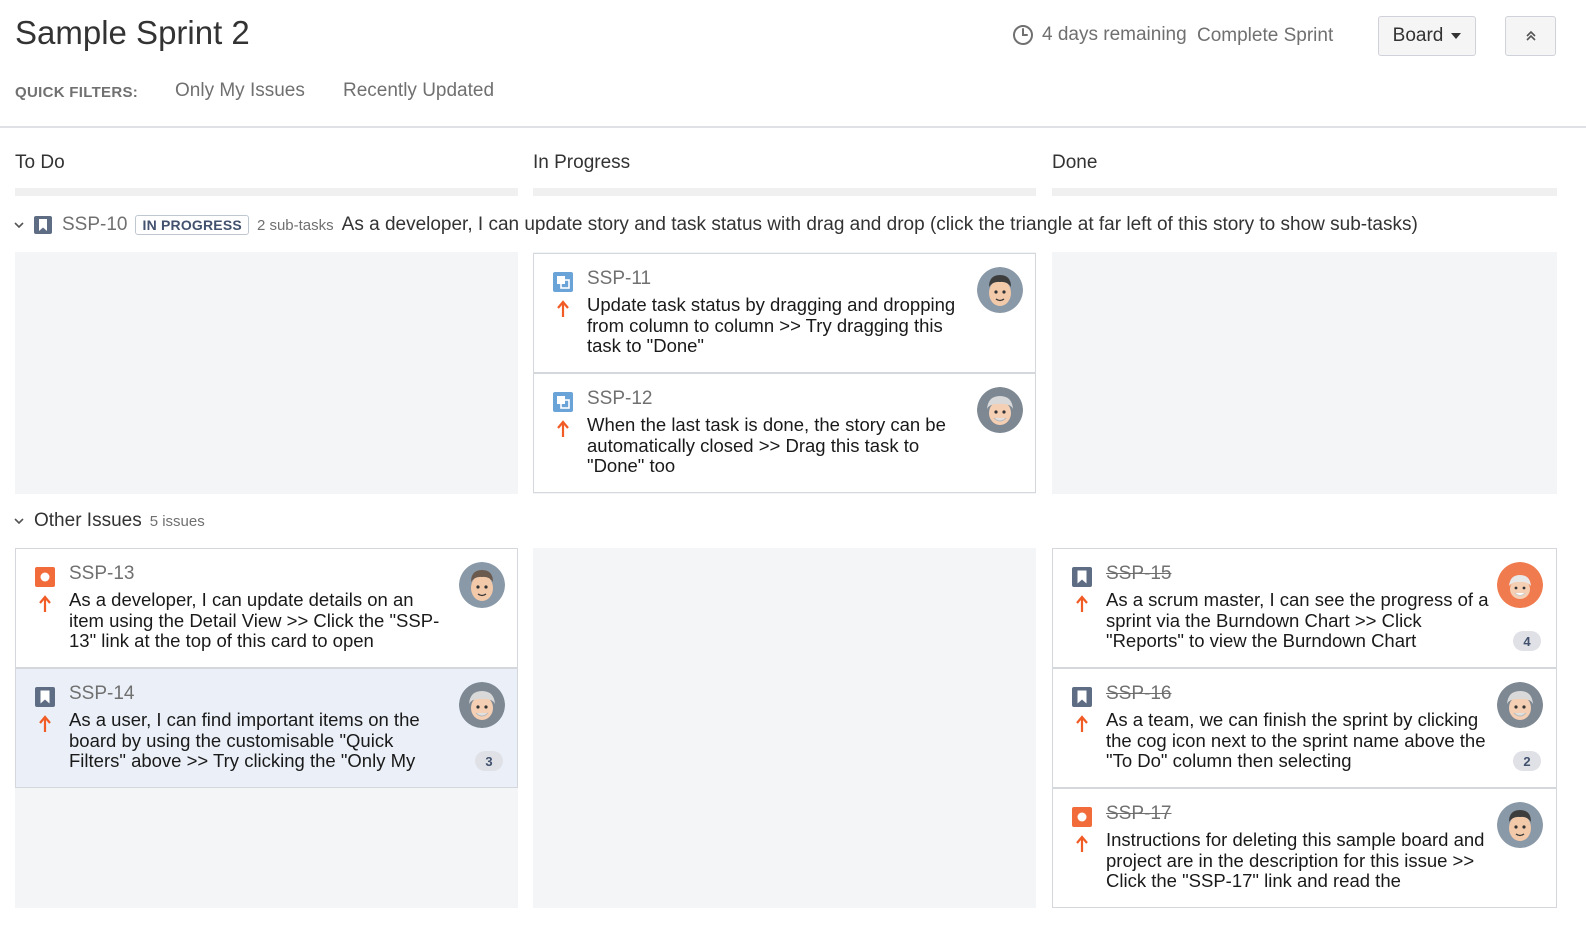 This screenshot has height=934, width=1586. I want to click on complete-sprint-link: Complete Sprint, so click(1265, 36).